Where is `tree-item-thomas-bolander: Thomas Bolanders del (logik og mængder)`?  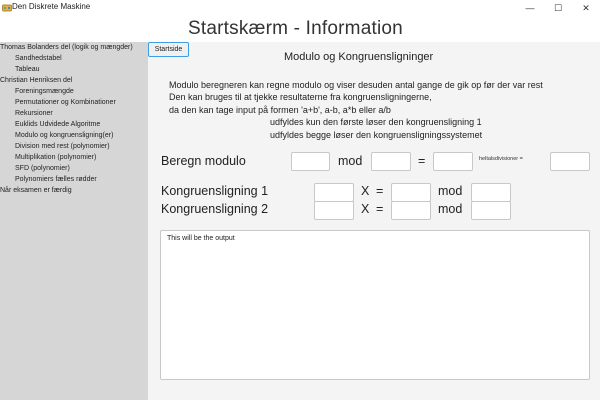 tree-item-thomas-bolander: Thomas Bolanders del (logik og mængder) is located at coordinates (66, 47).